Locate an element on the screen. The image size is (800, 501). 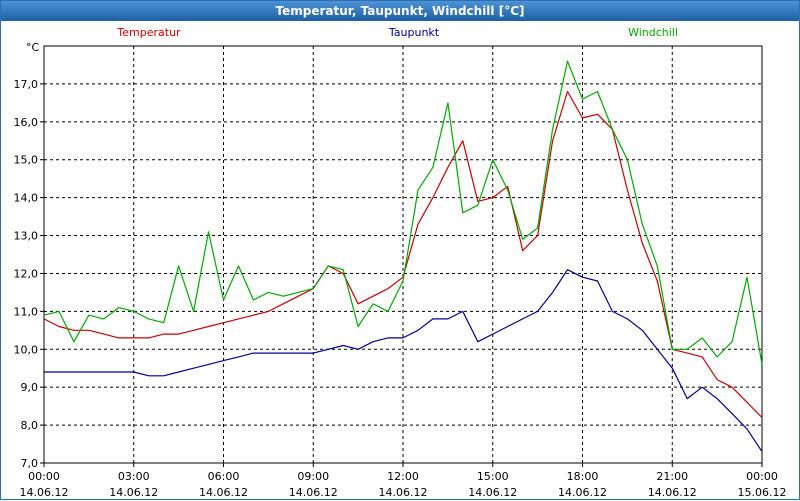
y-tick-label: 10,0 is located at coordinates (26, 349).